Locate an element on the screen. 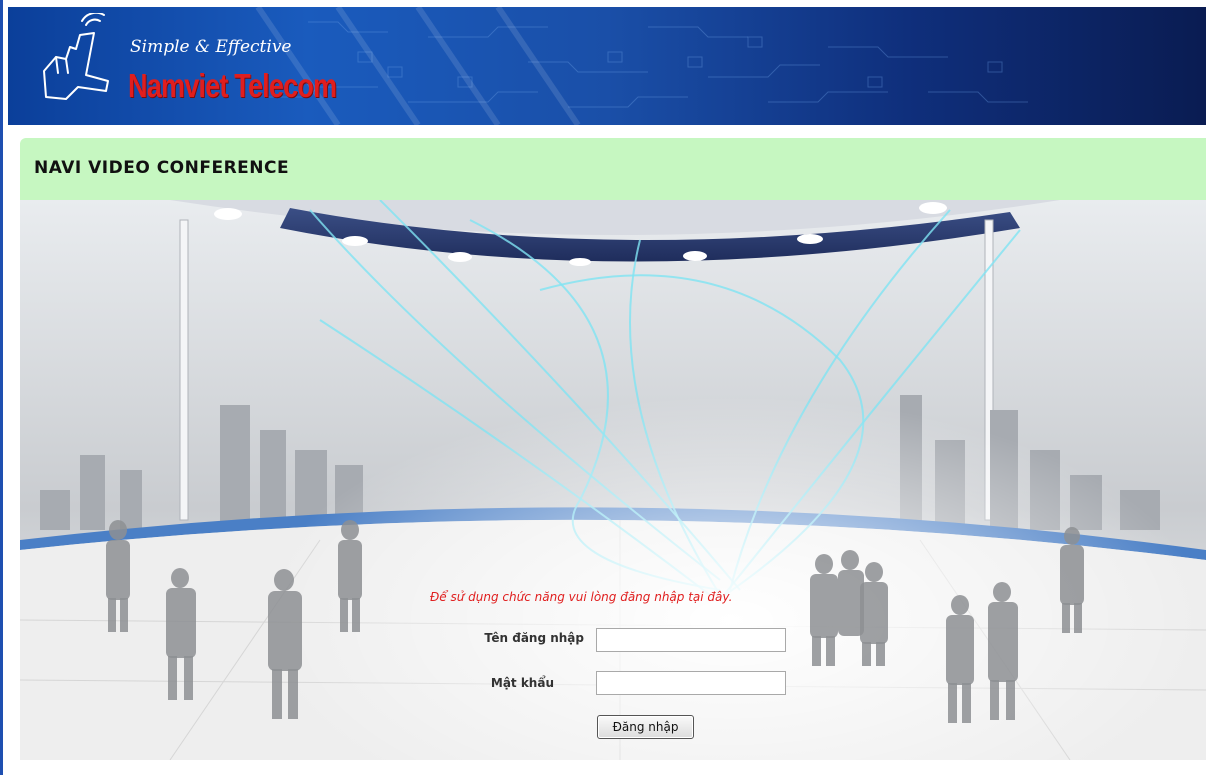 The width and height of the screenshot is (1206, 775). username-input is located at coordinates (691, 640).